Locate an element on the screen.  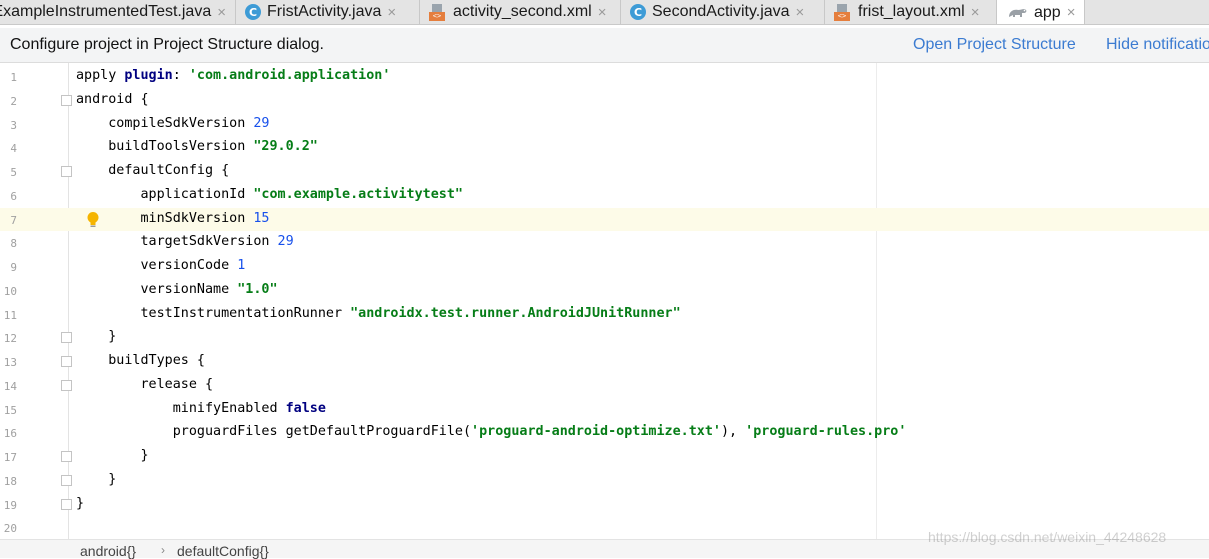
line-number: 3 is located at coordinates (13, 125).